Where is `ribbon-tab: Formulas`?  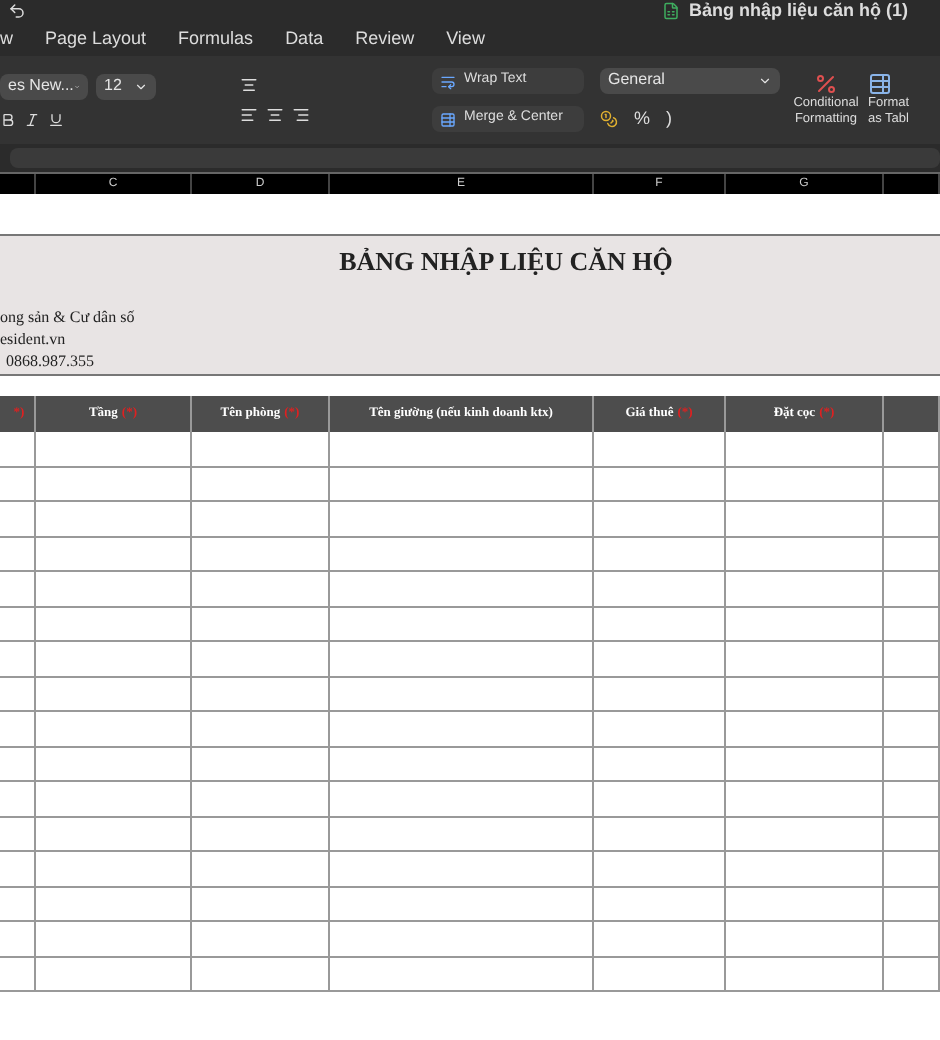
ribbon-tab: Formulas is located at coordinates (216, 39).